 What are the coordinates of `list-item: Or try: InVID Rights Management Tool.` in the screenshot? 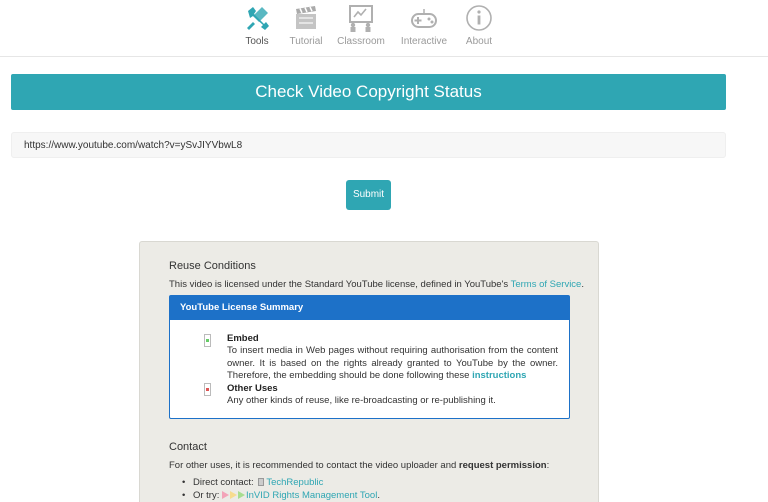 It's located at (281, 495).